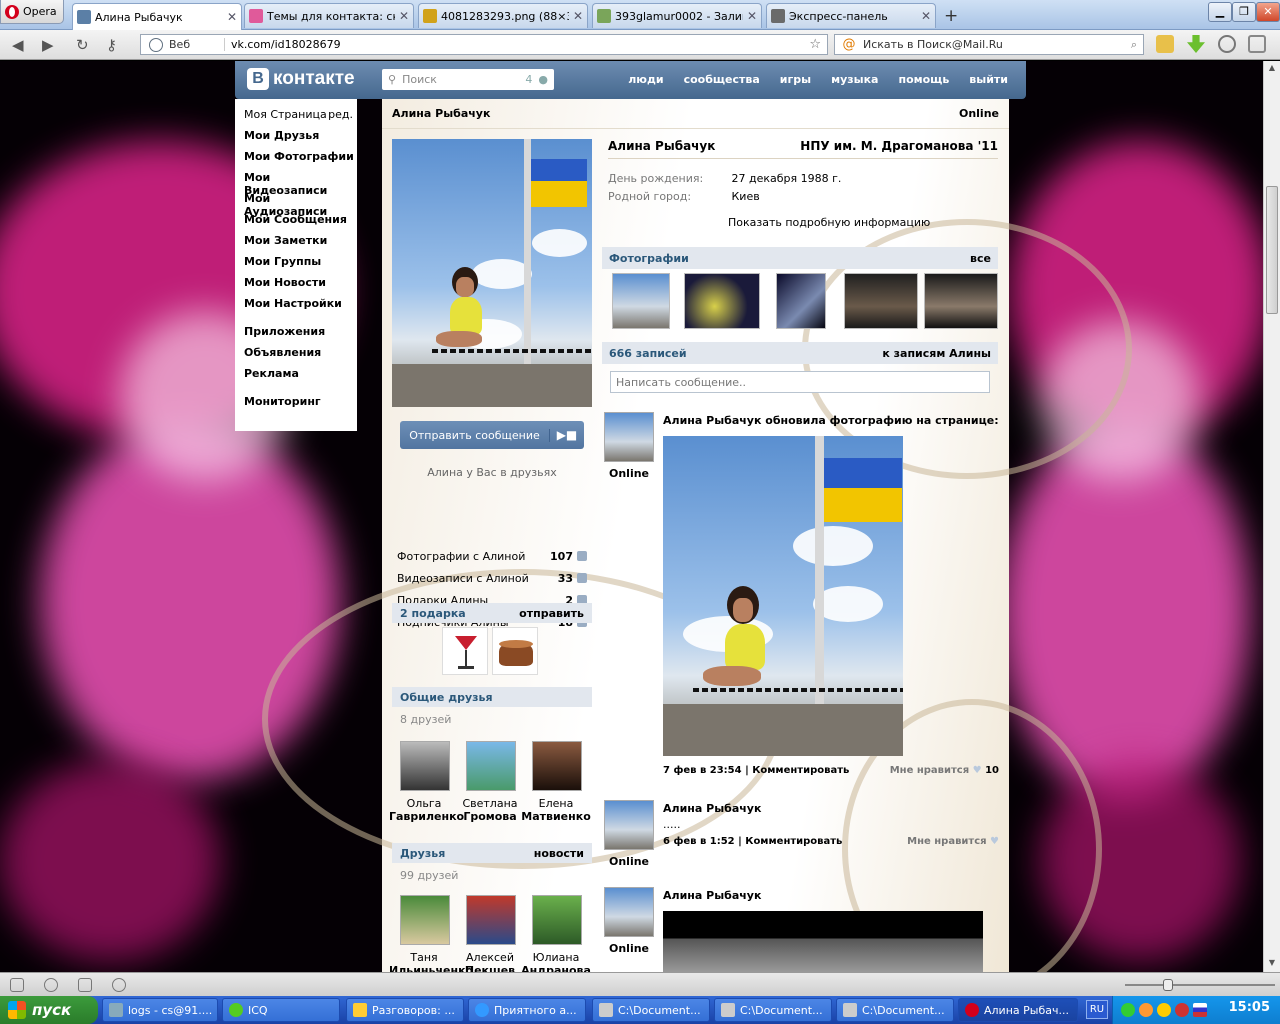 Image resolution: width=1280 pixels, height=1024 pixels. Describe the element at coordinates (157, 16) in the screenshot. I see `tab-alina: Алина Рыбачук ✕` at that location.